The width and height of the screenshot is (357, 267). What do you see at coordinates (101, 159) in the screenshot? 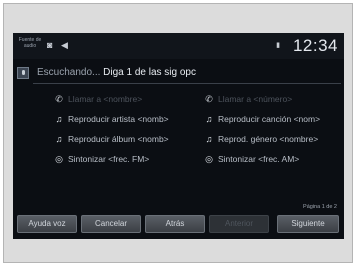
I see `command-tune-fm: ◎ Sintonizar <frec. FM>` at bounding box center [101, 159].